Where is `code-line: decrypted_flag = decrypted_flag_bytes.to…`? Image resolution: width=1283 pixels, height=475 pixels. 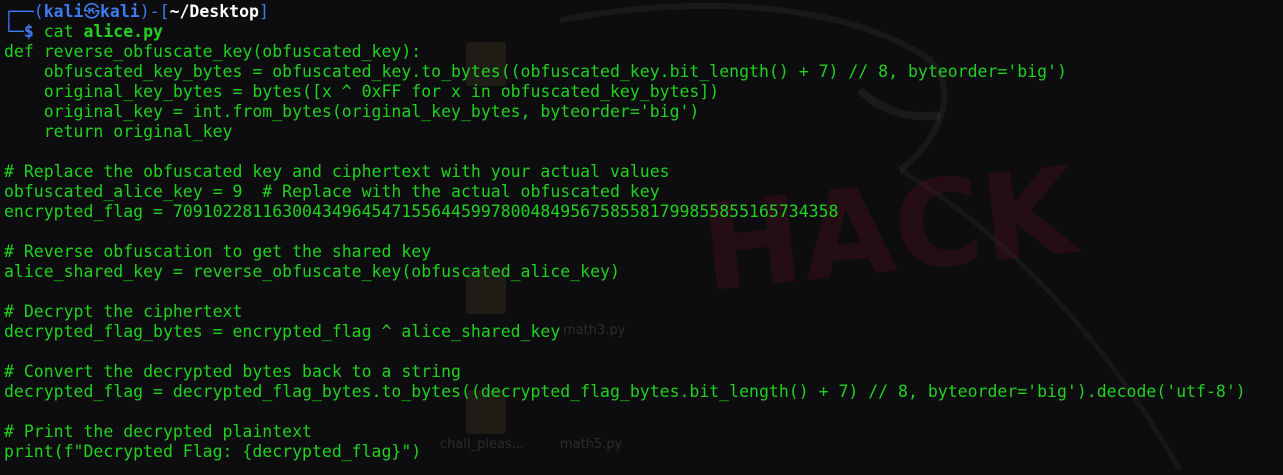
code-line: decrypted_flag = decrypted_flag_bytes.to… is located at coordinates (625, 391).